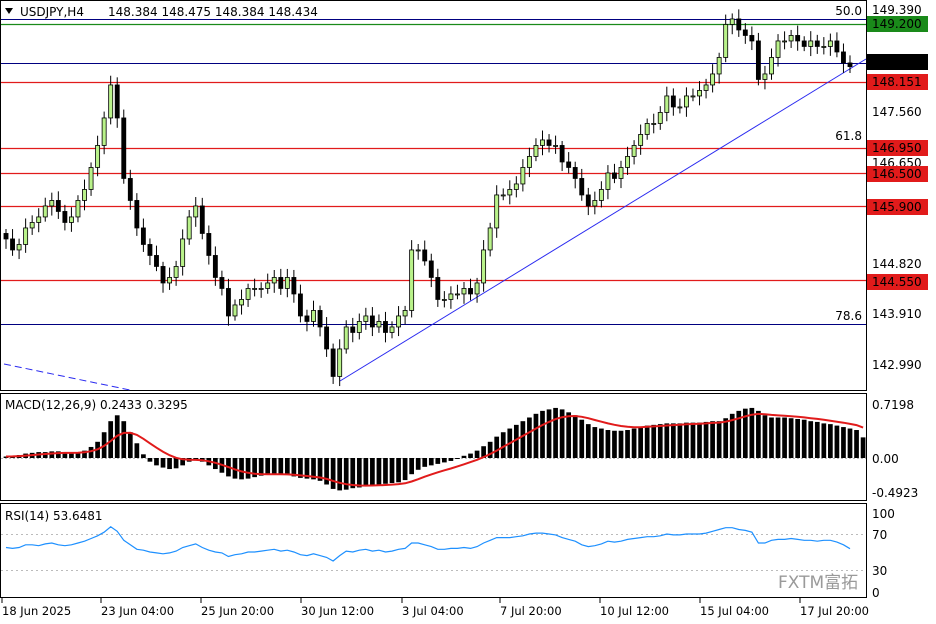 This screenshot has height=624, width=936. Describe the element at coordinates (401, 600) in the screenshot. I see `time-axis` at that location.